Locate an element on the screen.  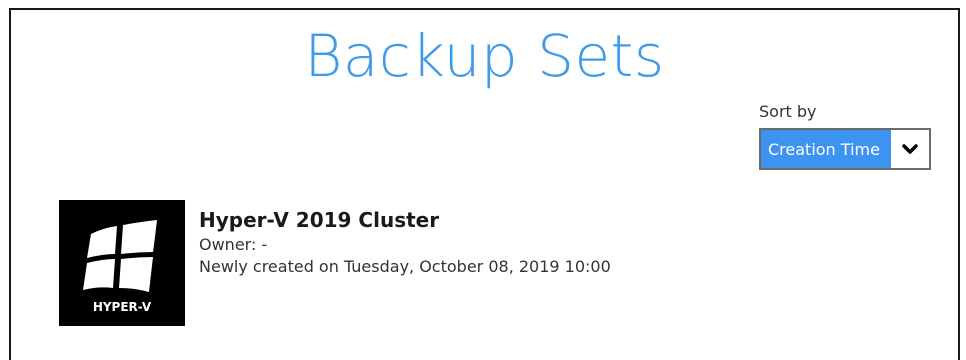
chevron-down-icon is located at coordinates (910, 149).